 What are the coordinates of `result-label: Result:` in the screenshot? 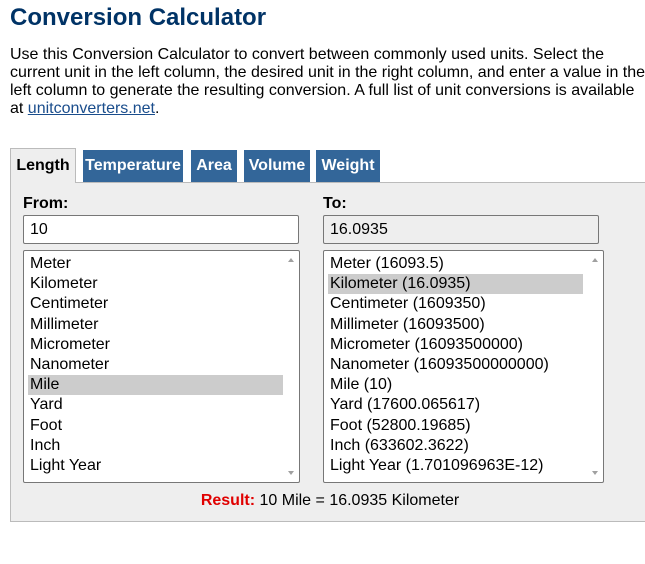 It's located at (228, 500).